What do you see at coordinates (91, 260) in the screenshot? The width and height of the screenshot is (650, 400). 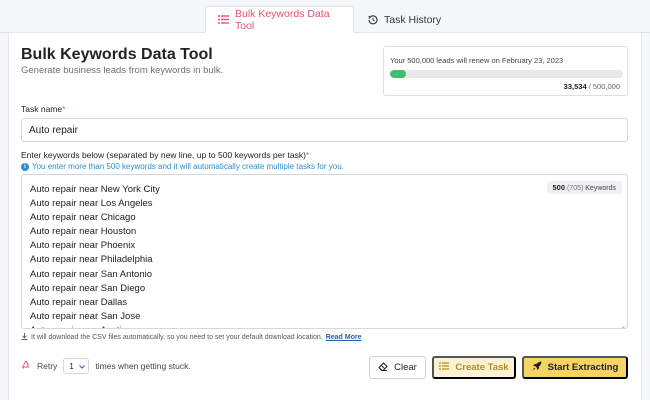 I see `keyword-line: Auto repair near Philadelphia` at bounding box center [91, 260].